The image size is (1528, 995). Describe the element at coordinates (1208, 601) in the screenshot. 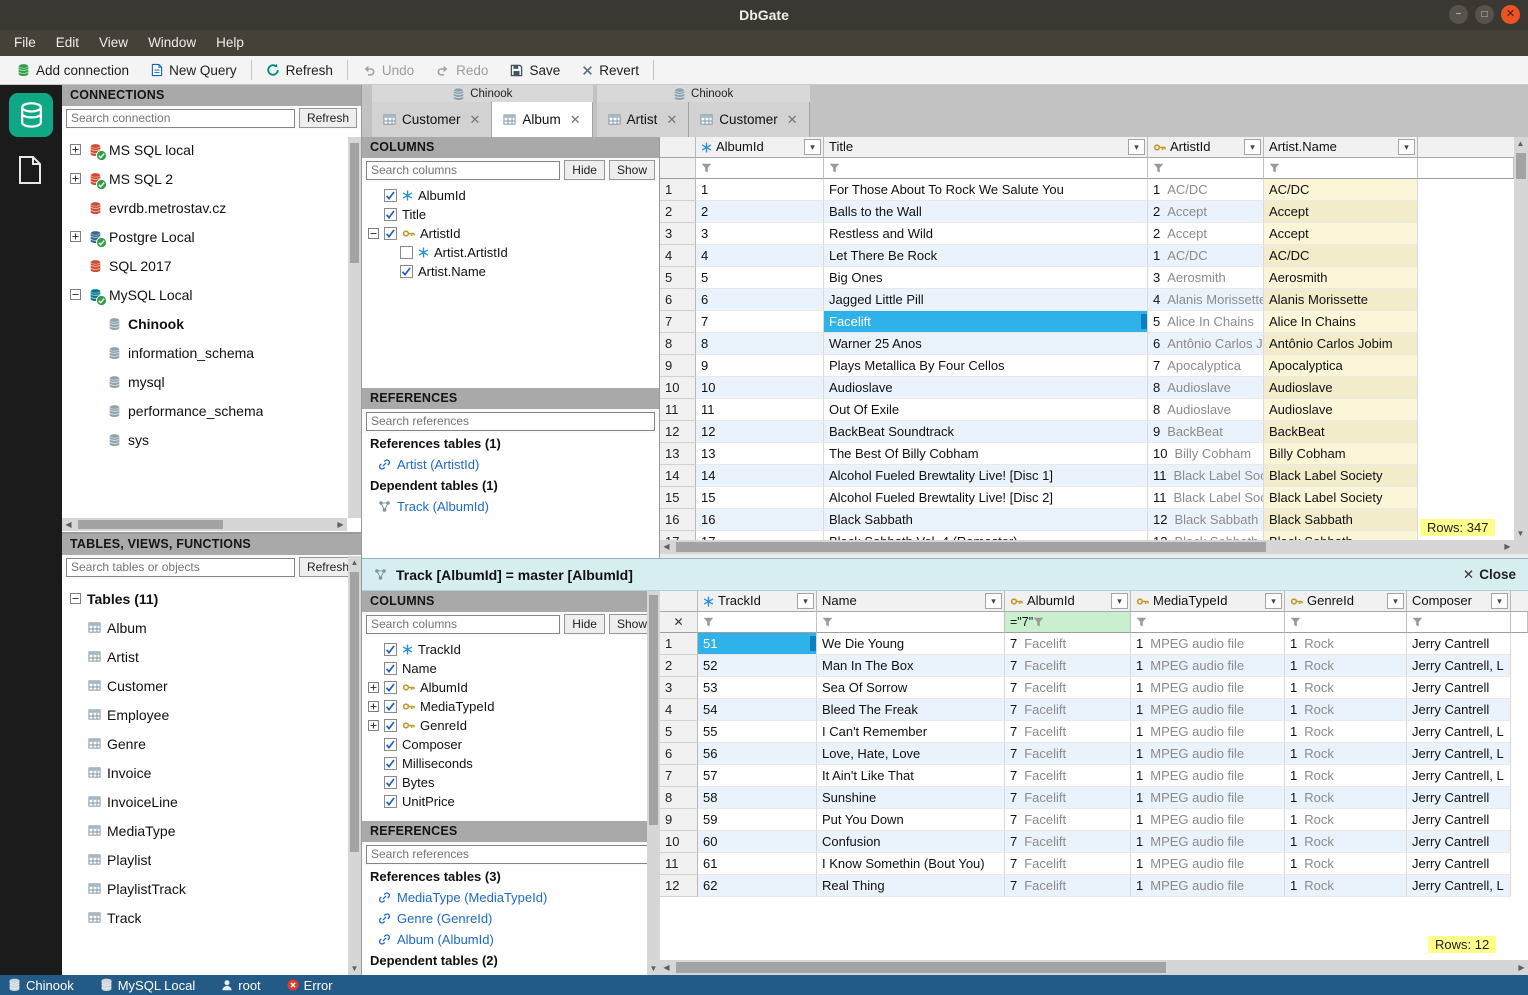

I see `column-header-mediatypeid: MediaTypeId ▾` at that location.